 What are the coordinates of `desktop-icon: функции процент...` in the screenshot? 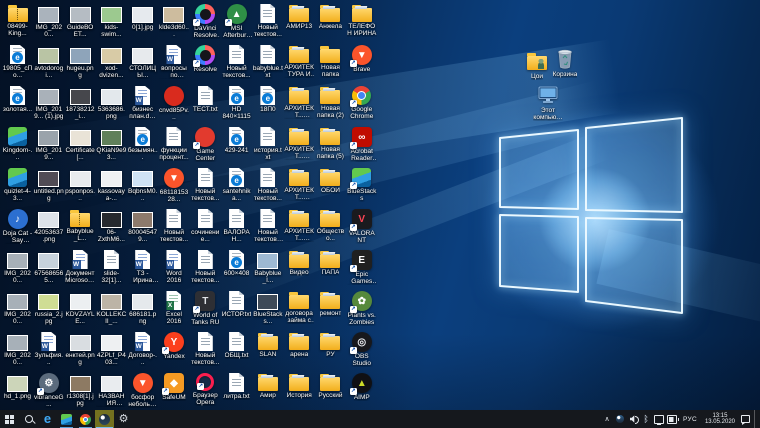 It's located at (173, 145).